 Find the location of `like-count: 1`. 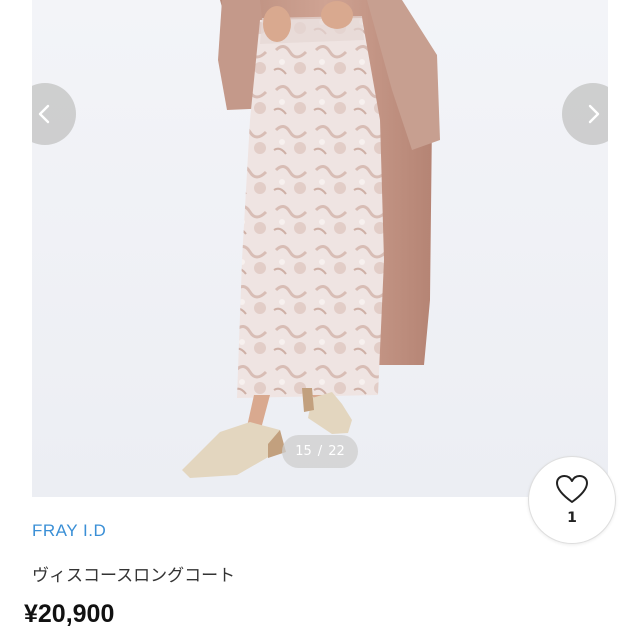

like-count: 1 is located at coordinates (572, 518).